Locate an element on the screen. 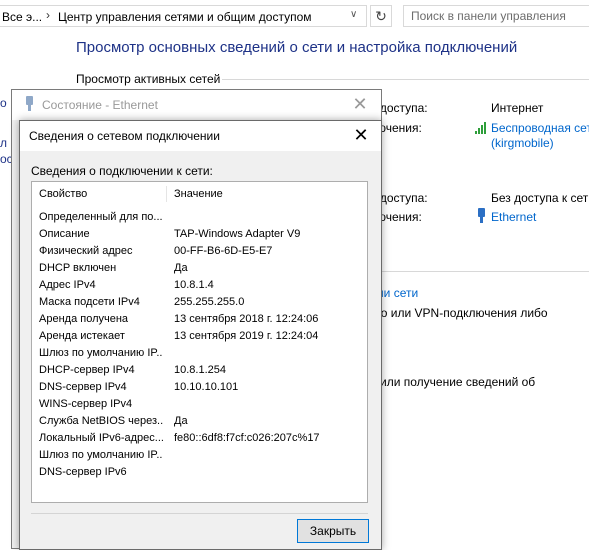  value-cell: 10.10.10.101 is located at coordinates (206, 387).